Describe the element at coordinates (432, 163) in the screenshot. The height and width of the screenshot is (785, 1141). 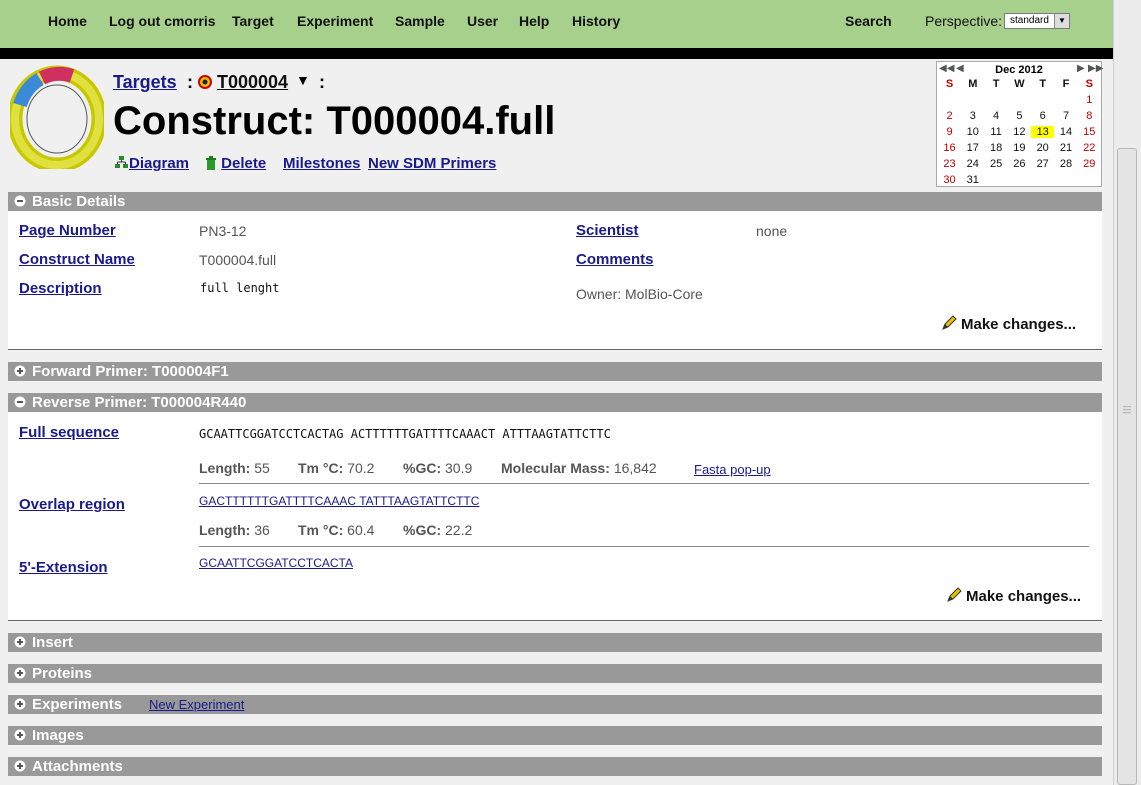
I see `new-sdm-primers-link: New SDM Primers` at that location.